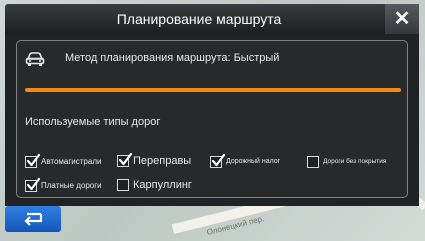 This screenshot has width=425, height=241. I want to click on route-method-label: Метод планирования маршрута: Быстрый, so click(172, 58).